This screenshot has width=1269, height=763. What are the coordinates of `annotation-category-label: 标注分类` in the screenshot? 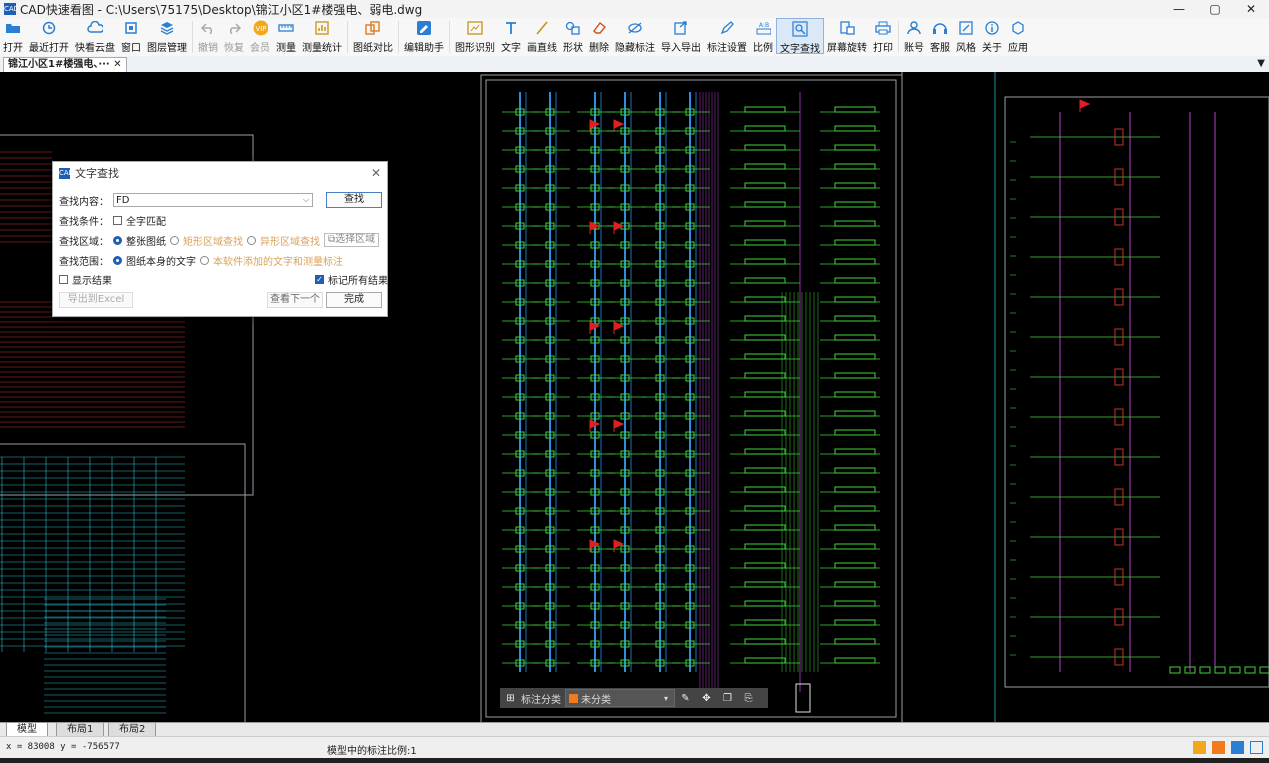 It's located at (541, 700).